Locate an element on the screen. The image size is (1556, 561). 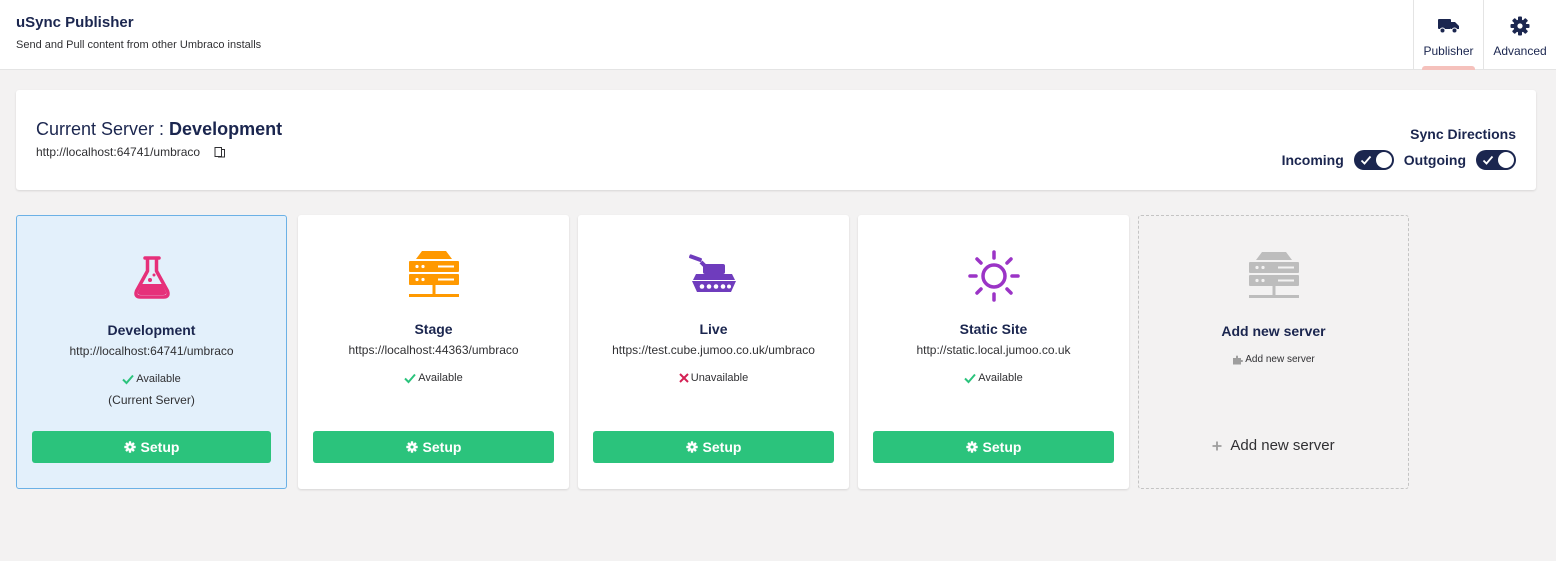
server-url: http://static.local.jumoo.co.uk is located at coordinates (993, 350).